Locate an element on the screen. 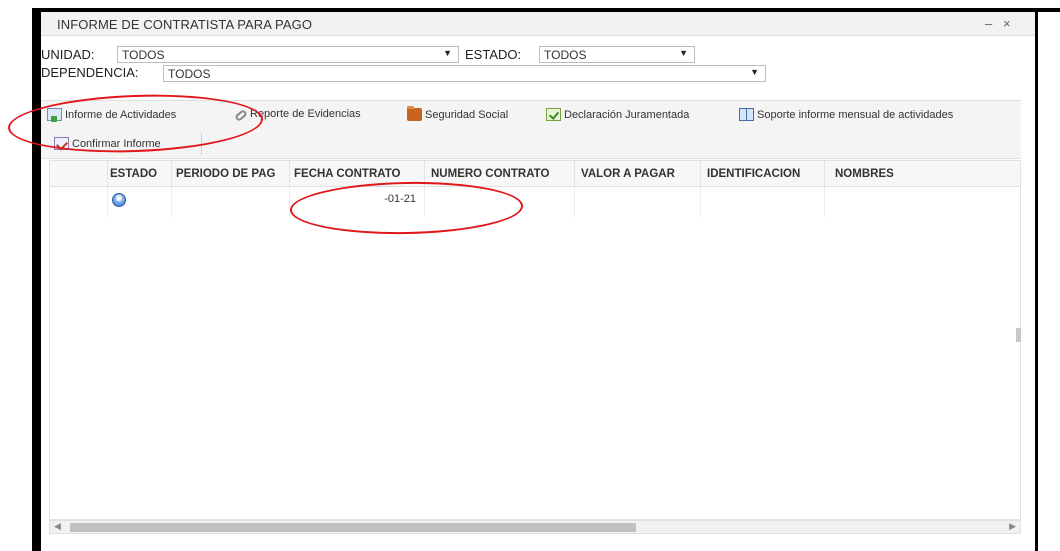  vertical-scrollbar-thumb is located at coordinates (1018, 335).